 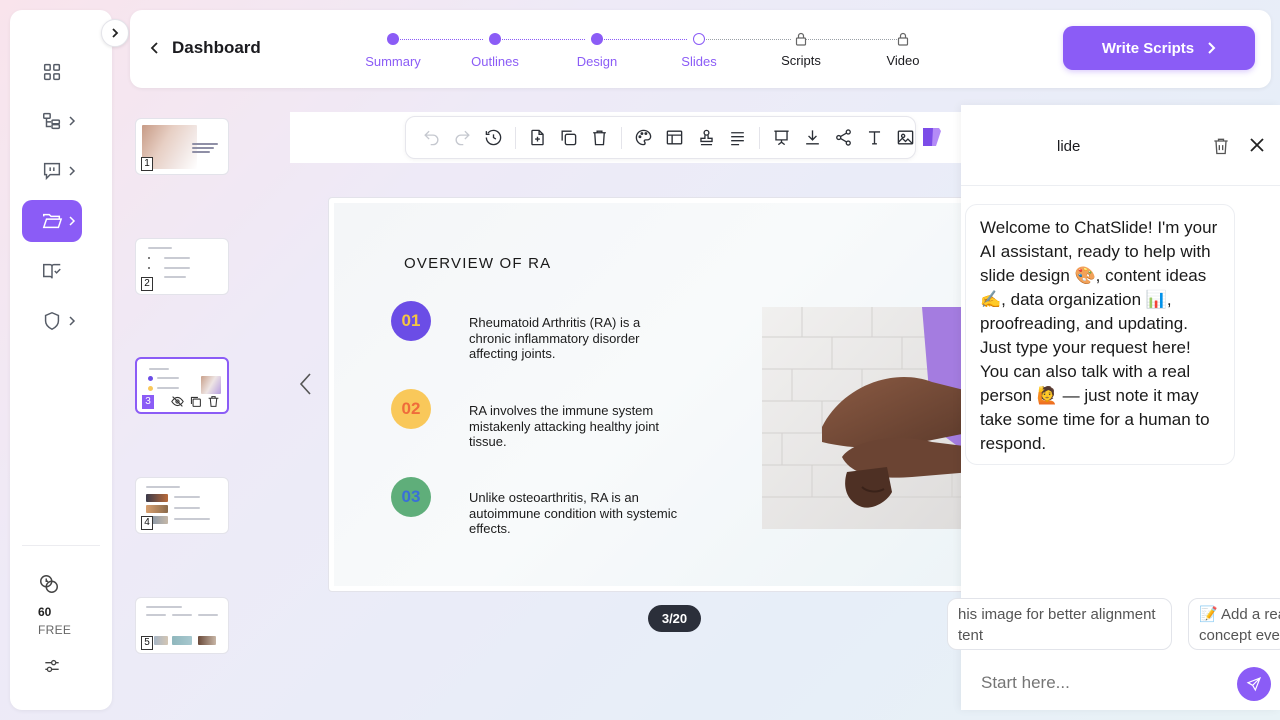 I want to click on add-page-button, so click(x=537, y=138).